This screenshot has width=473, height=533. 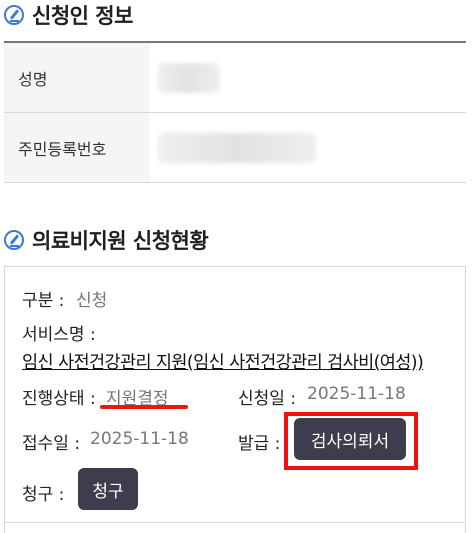 What do you see at coordinates (43, 495) in the screenshot?
I see `claim-label: 청구 :` at bounding box center [43, 495].